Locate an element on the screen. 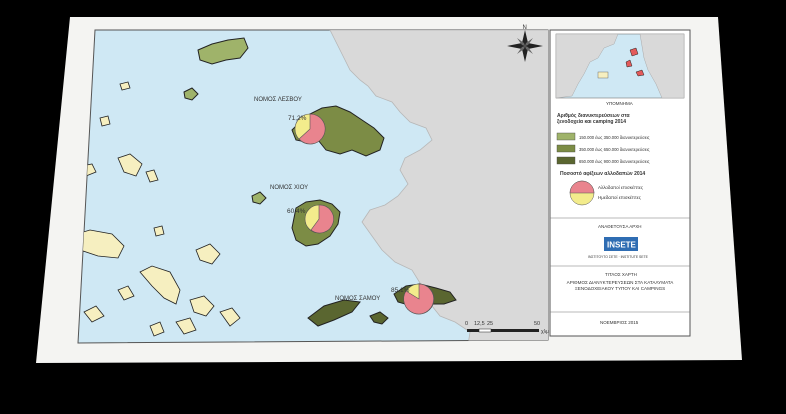  label-nomos-chios: ΝΟΜΟΣ ΧΙΟΥ is located at coordinates (289, 188).